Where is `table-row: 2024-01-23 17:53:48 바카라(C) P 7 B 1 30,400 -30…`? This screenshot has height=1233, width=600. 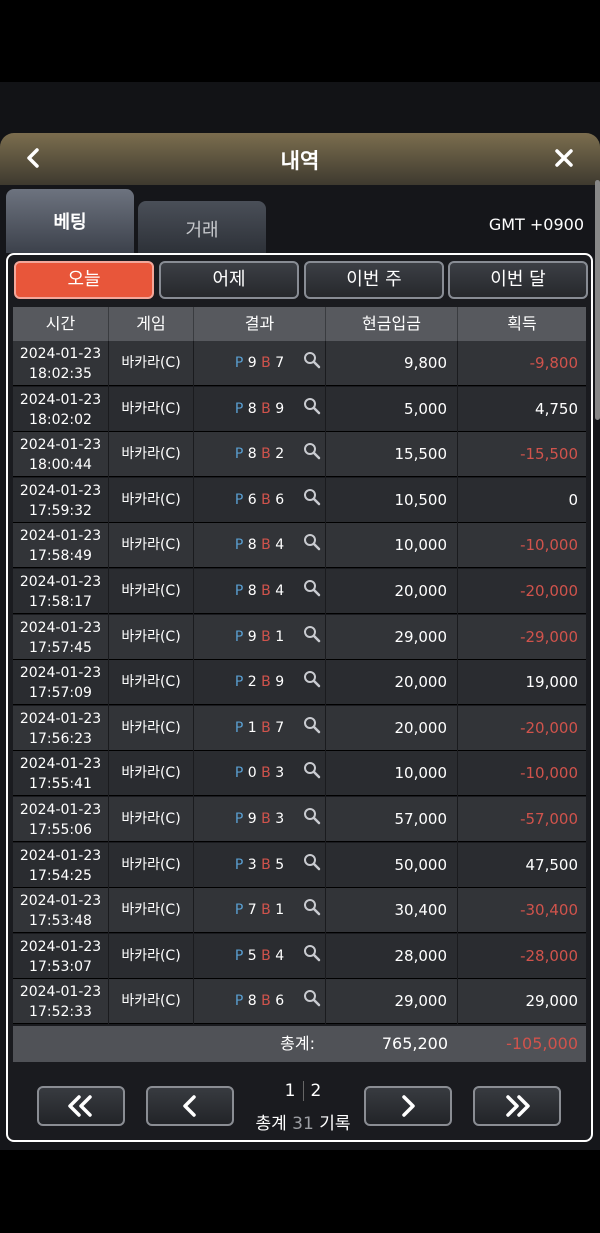 table-row: 2024-01-23 17:53:48 바카라(C) P 7 B 1 30,400 -30… is located at coordinates (299, 911).